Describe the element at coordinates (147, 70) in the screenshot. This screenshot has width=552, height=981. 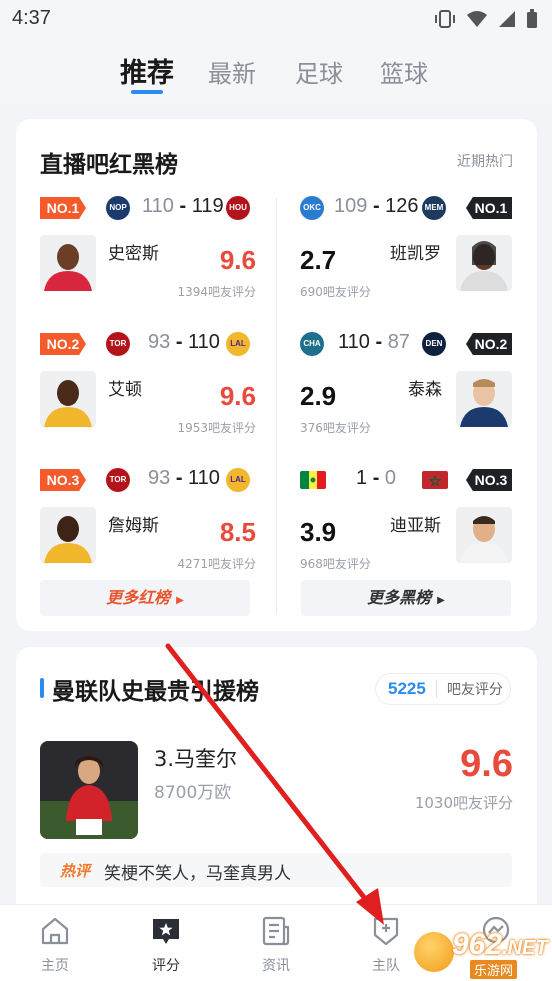
I see `tab-recommend: 推荐` at that location.